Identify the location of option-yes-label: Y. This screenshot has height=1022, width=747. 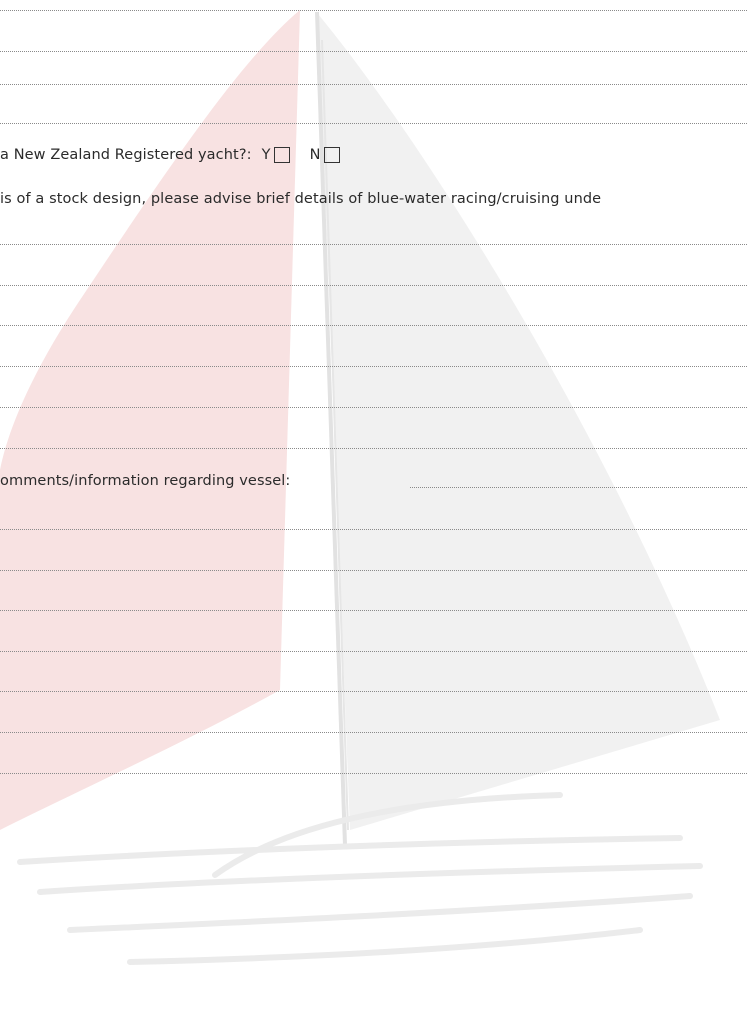
(266, 155).